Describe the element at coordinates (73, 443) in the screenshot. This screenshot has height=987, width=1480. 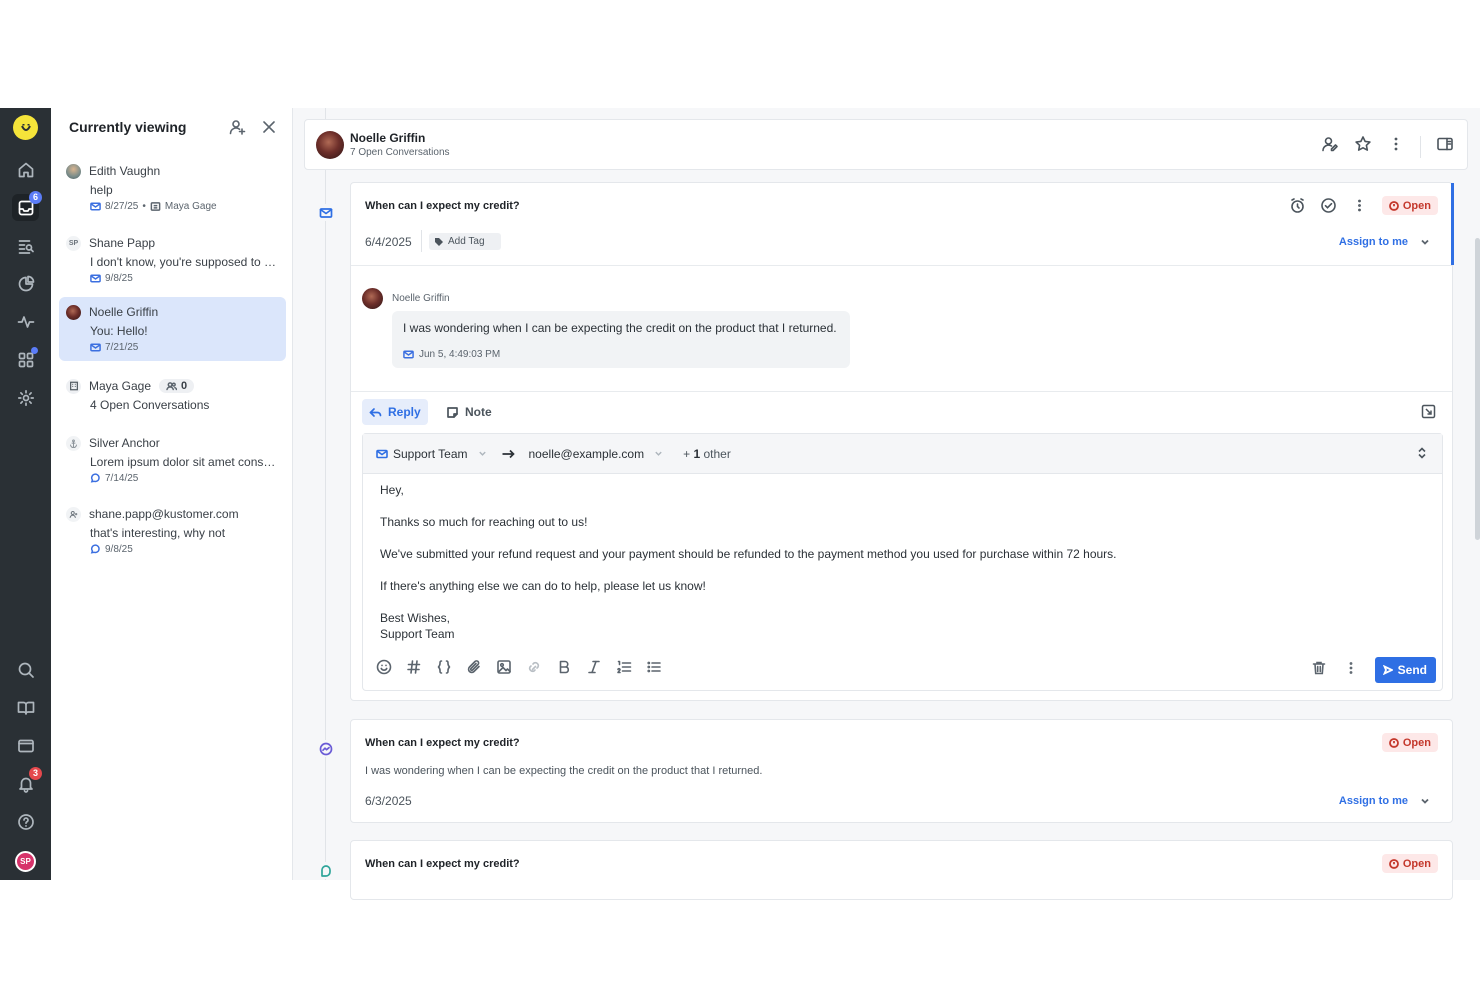
I see `anchor-icon` at that location.